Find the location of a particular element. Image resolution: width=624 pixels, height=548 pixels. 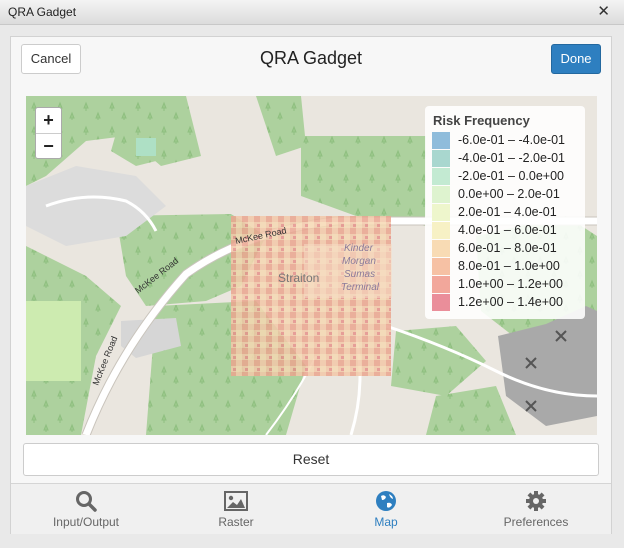

legend-item: 1.0e+00 – 1.2e+00 is located at coordinates (505, 284).